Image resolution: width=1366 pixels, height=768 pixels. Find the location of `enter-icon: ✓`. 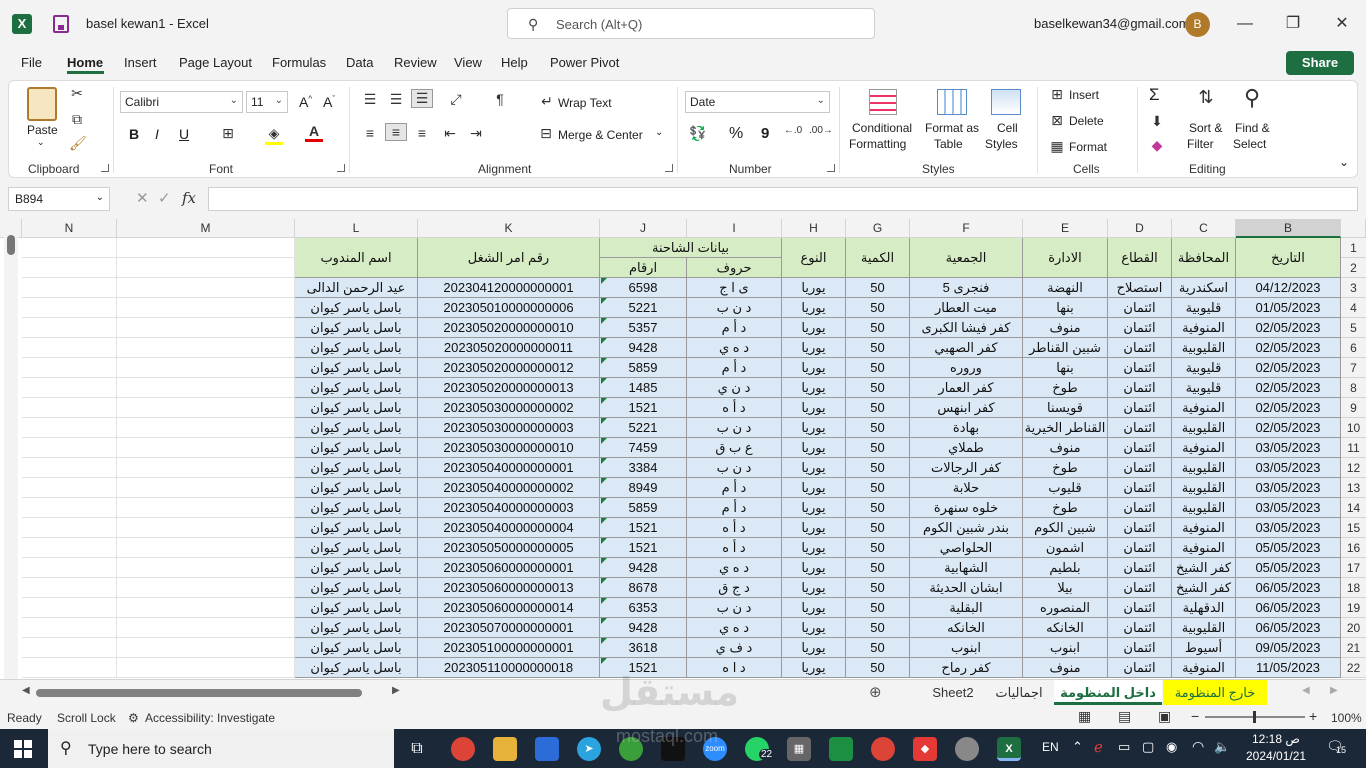

enter-icon: ✓ is located at coordinates (164, 198).